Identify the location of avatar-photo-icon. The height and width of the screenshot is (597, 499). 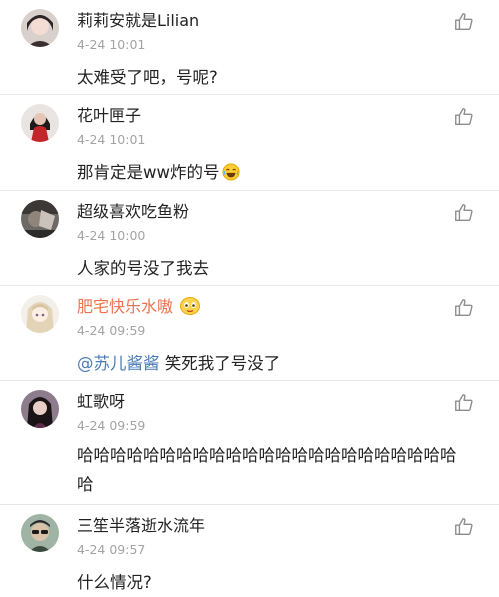
(40, 219).